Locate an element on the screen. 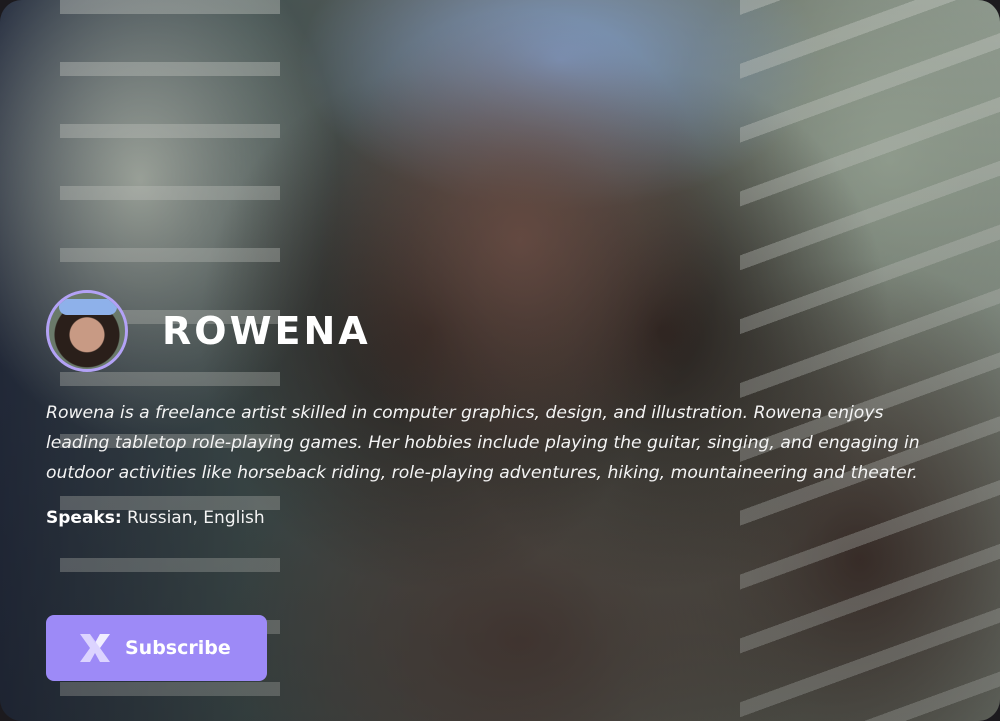 This screenshot has width=1000, height=721. subscribe-label: Subscribe is located at coordinates (178, 648).